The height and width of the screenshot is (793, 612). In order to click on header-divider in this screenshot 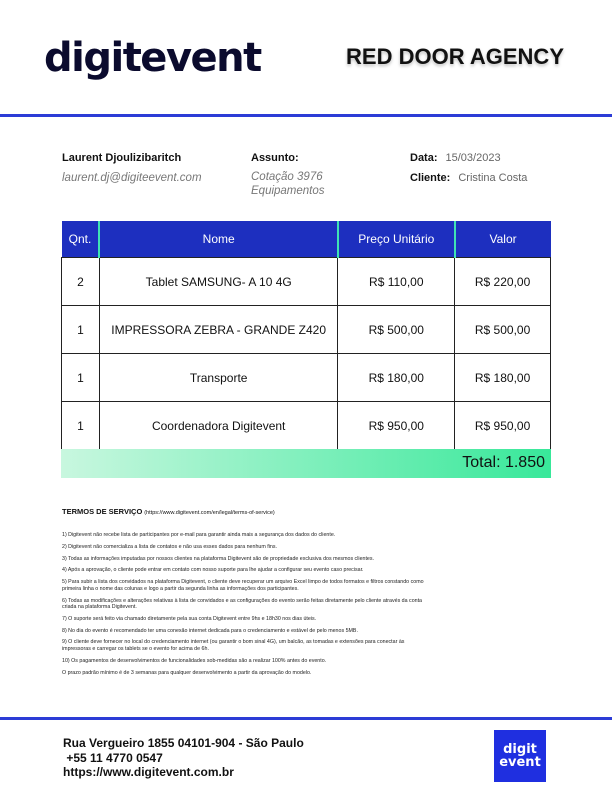, I will do `click(306, 115)`.